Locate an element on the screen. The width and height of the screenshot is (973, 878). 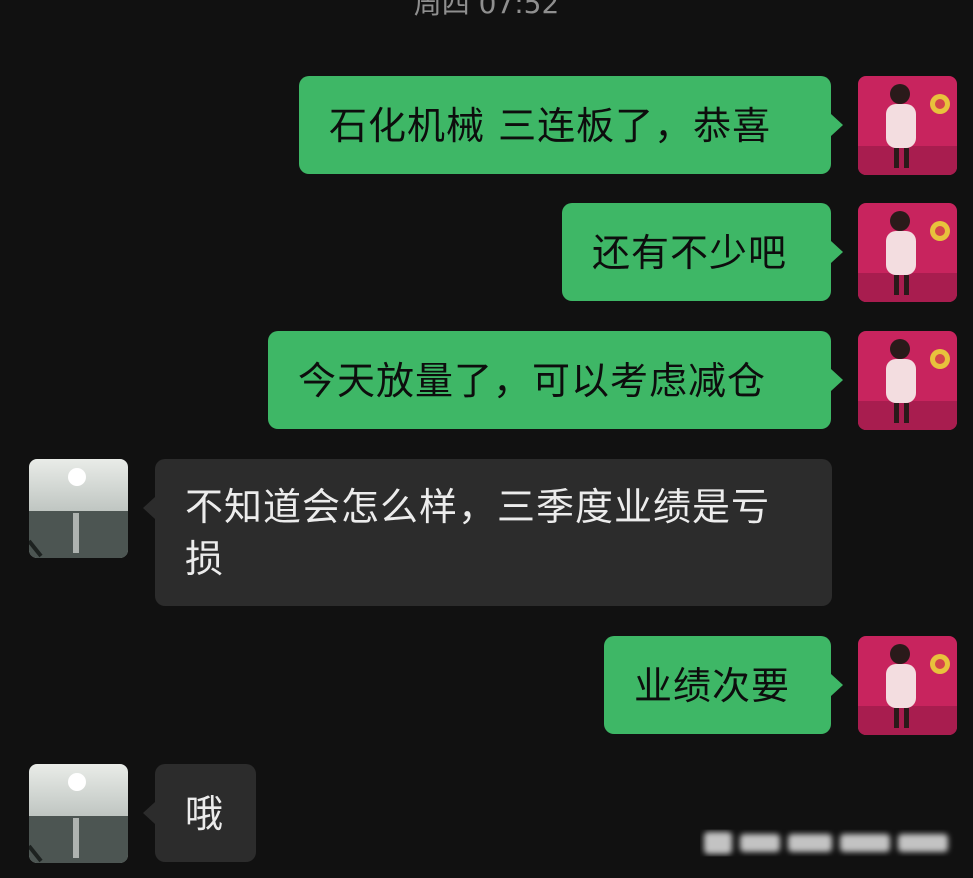
message-bubble-outgoing: 石化机械 三连板了，恭喜 is located at coordinates (571, 125).